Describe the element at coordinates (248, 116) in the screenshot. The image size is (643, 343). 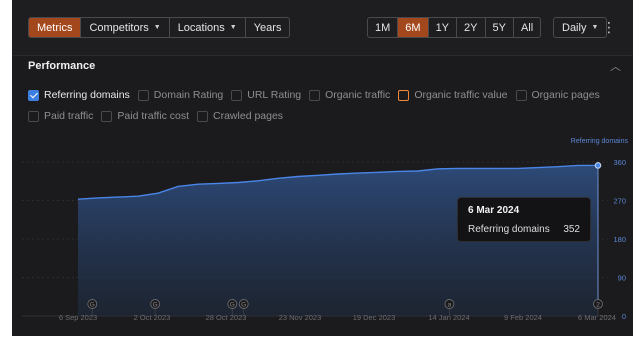
I see `metric-label: Crawled pages` at that location.